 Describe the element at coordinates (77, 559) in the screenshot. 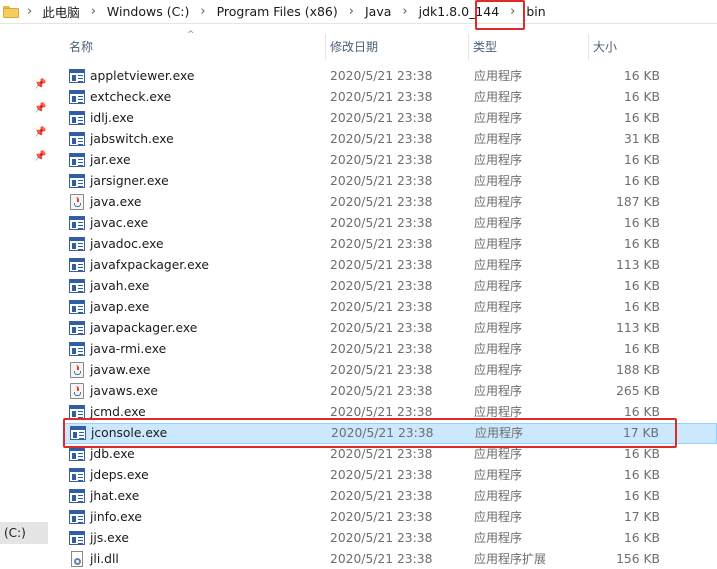

I see `dll-icon` at that location.